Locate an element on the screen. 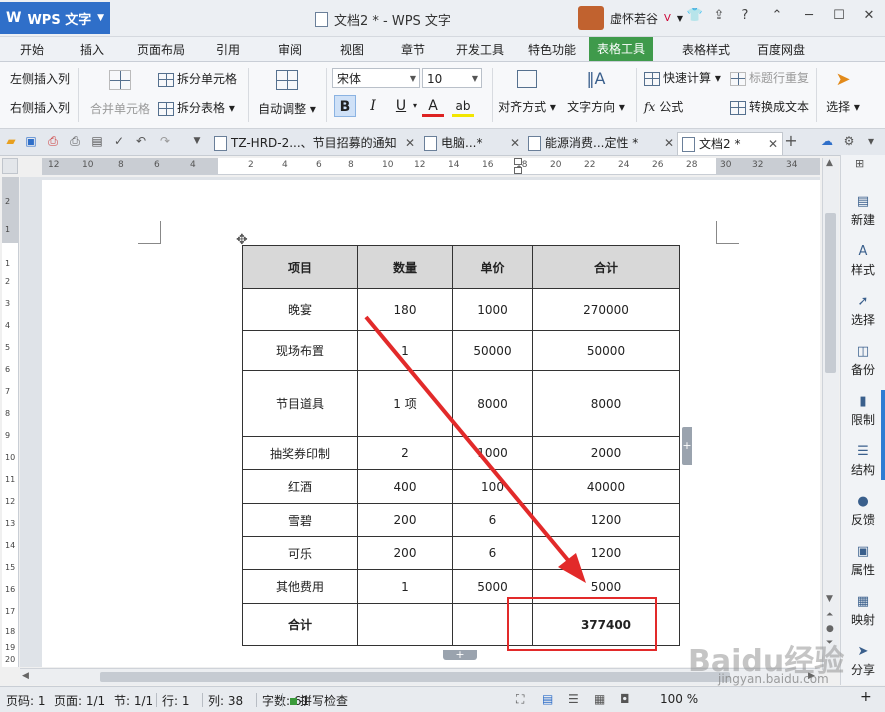  status-column: 列: 38 is located at coordinates (225, 700).